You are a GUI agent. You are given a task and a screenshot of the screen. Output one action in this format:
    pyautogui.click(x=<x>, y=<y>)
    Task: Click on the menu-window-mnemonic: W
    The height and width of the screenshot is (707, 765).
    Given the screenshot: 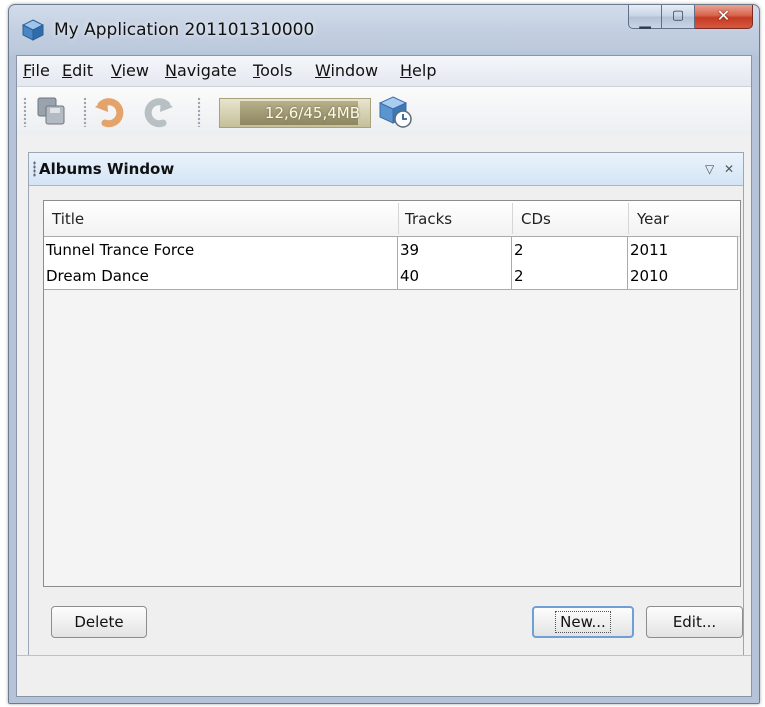 What is the action you would take?
    pyautogui.click(x=323, y=70)
    